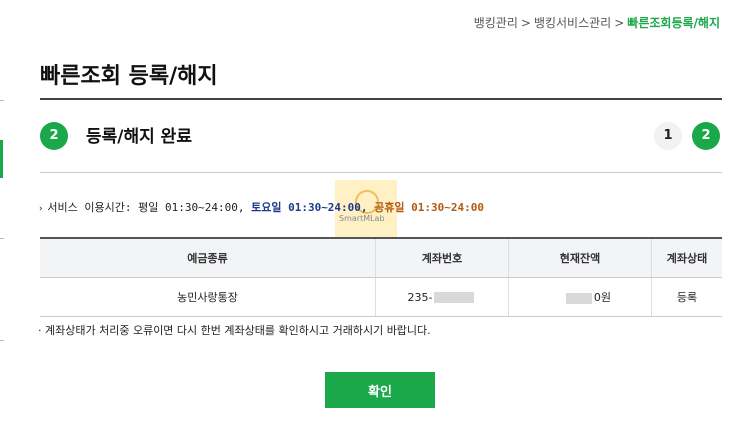 The image size is (730, 422). What do you see at coordinates (380, 390) in the screenshot?
I see `confirm-button: 확인` at bounding box center [380, 390].